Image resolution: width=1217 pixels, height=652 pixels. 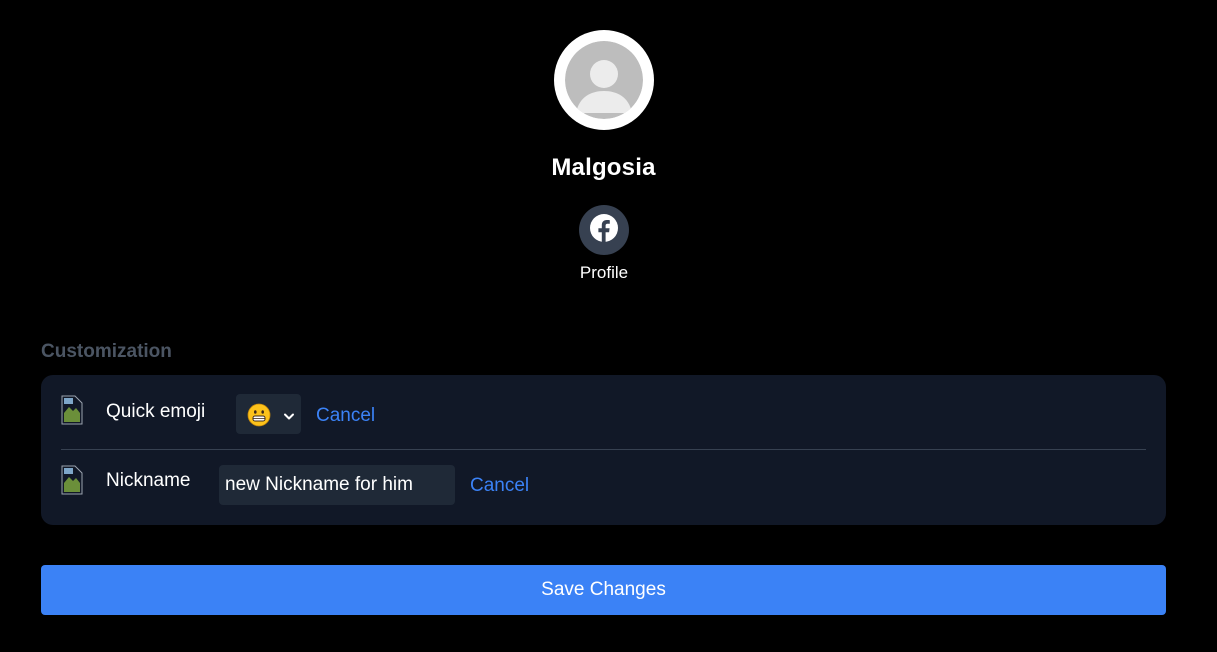 I want to click on section-title: Customization, so click(x=106, y=351).